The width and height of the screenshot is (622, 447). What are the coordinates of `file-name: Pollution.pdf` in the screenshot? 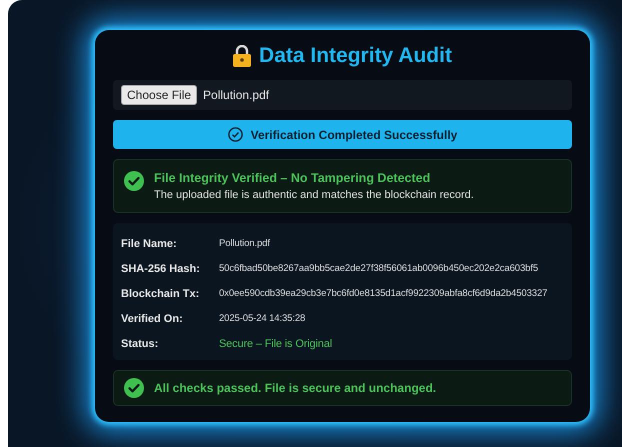 It's located at (236, 95).